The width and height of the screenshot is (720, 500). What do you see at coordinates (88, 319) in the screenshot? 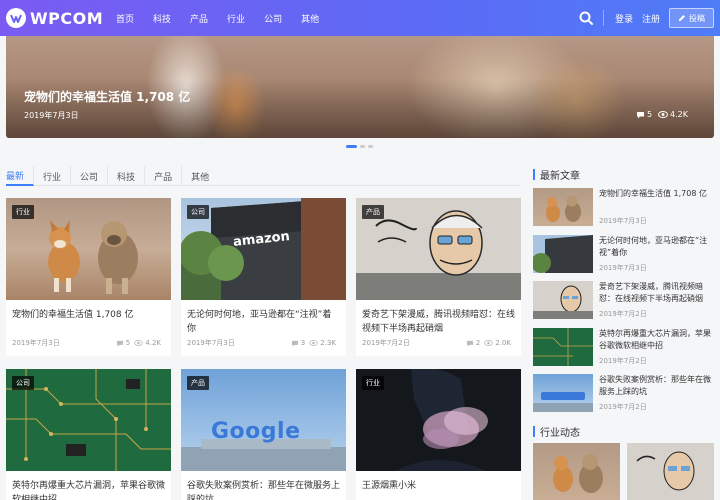
I see `article-title: 宠物们的幸福生活值 1,708 亿` at bounding box center [88, 319].